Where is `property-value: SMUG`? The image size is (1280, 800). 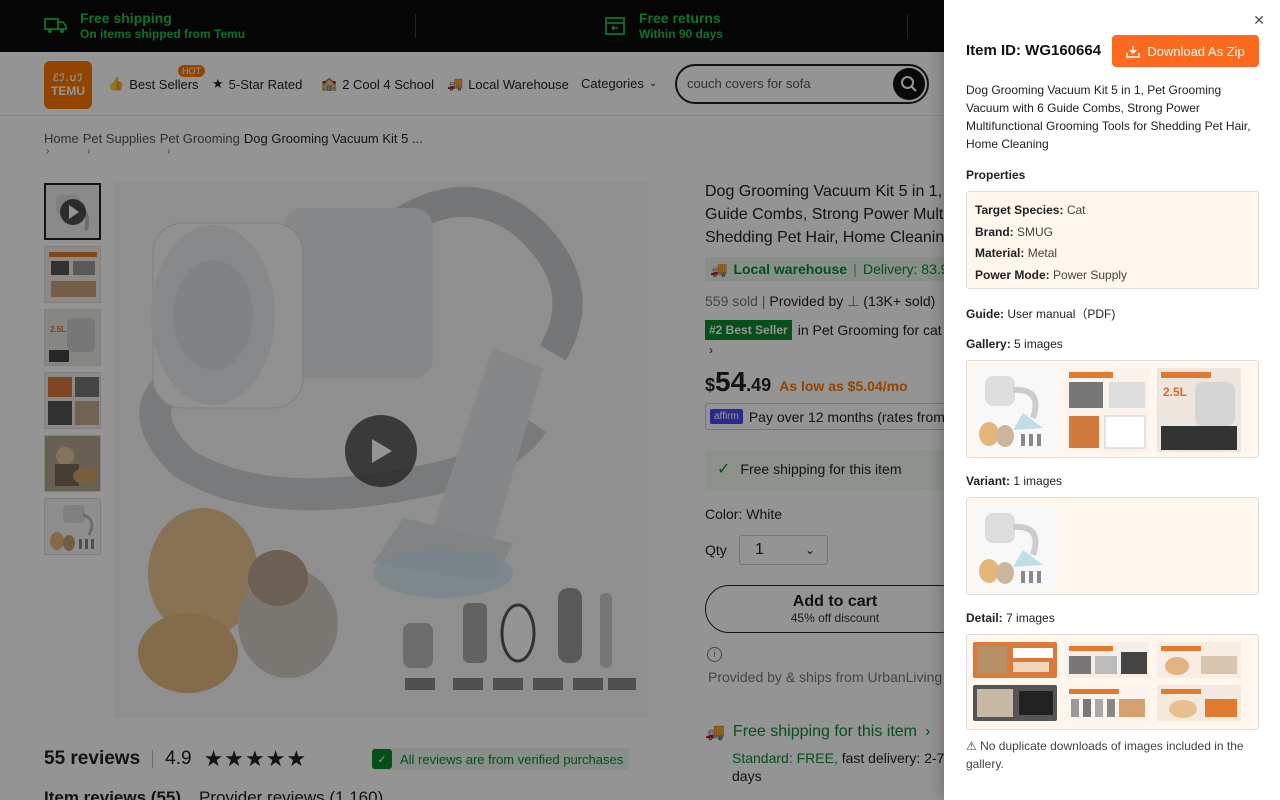 property-value: SMUG is located at coordinates (1035, 231).